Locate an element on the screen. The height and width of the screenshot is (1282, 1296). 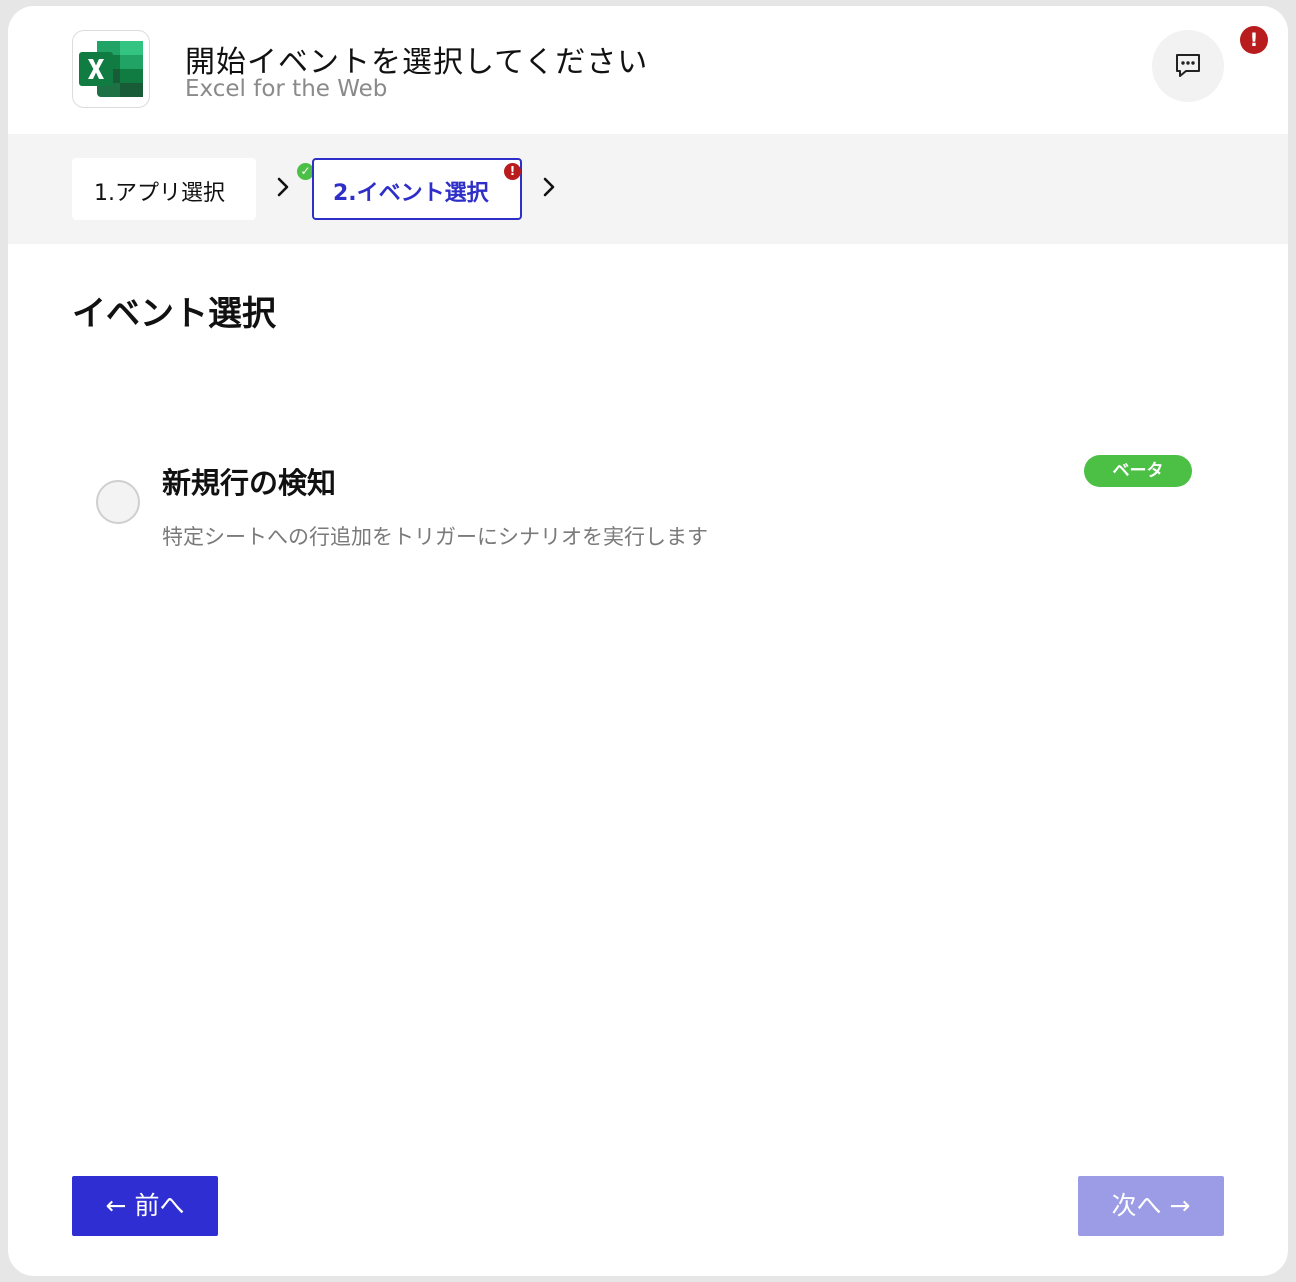
excel-icon is located at coordinates (111, 69).